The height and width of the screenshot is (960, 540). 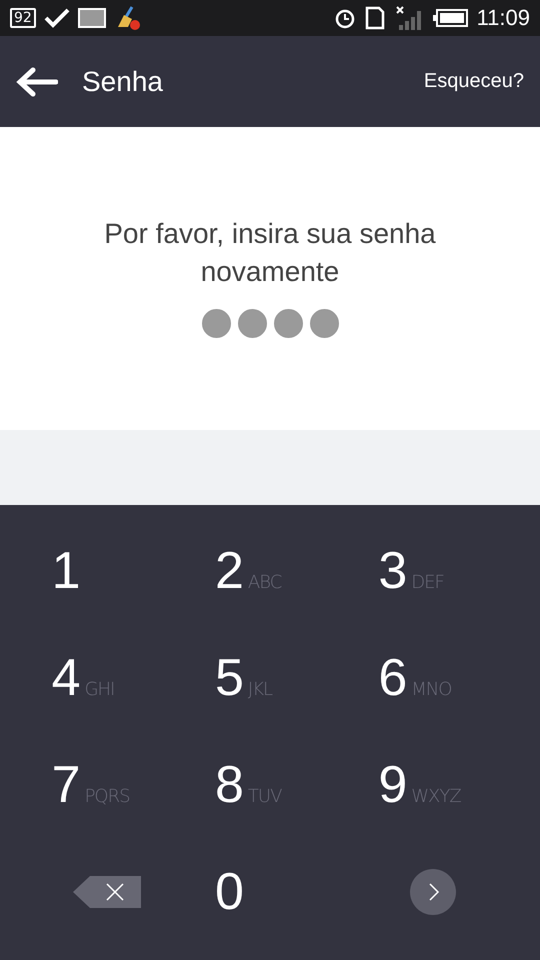 I want to click on backspace-icon, so click(x=106, y=892).